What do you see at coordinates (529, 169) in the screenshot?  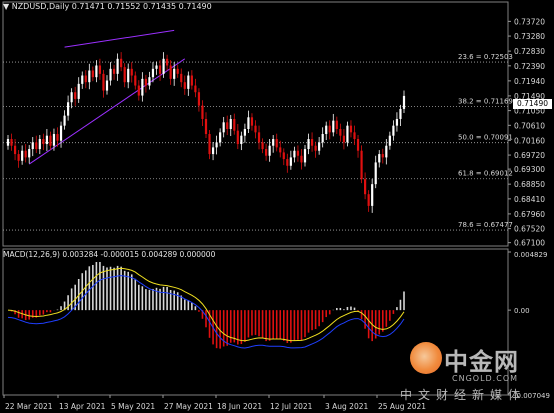 I see `price-tick-label: 0.69300` at bounding box center [529, 169].